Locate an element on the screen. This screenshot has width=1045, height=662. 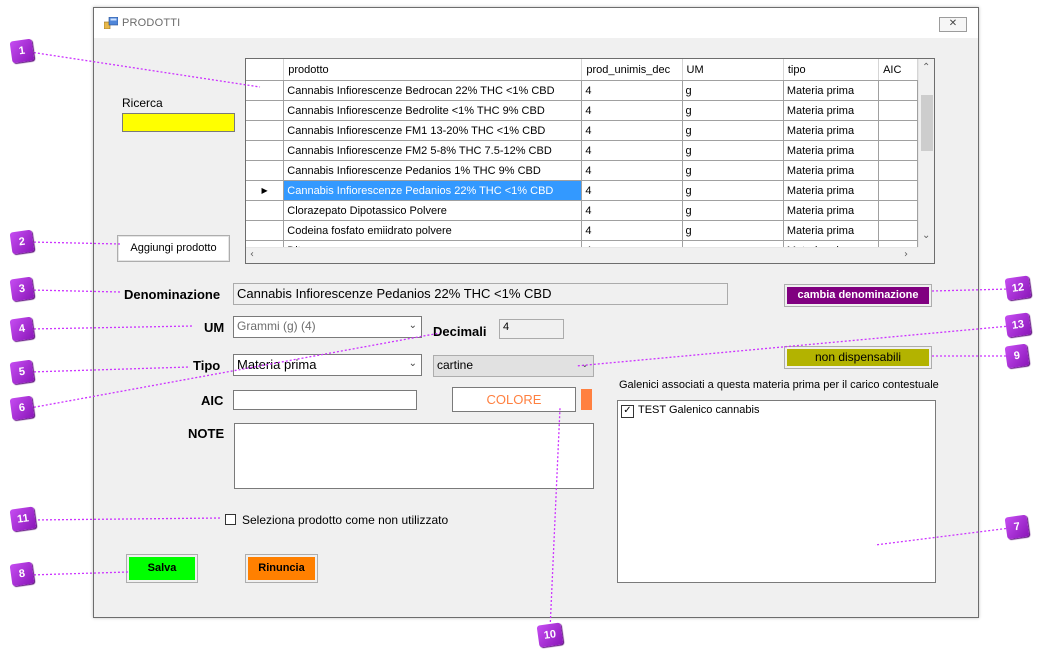
cambia-denominazione-button: cambia denominazione is located at coordinates (858, 295).